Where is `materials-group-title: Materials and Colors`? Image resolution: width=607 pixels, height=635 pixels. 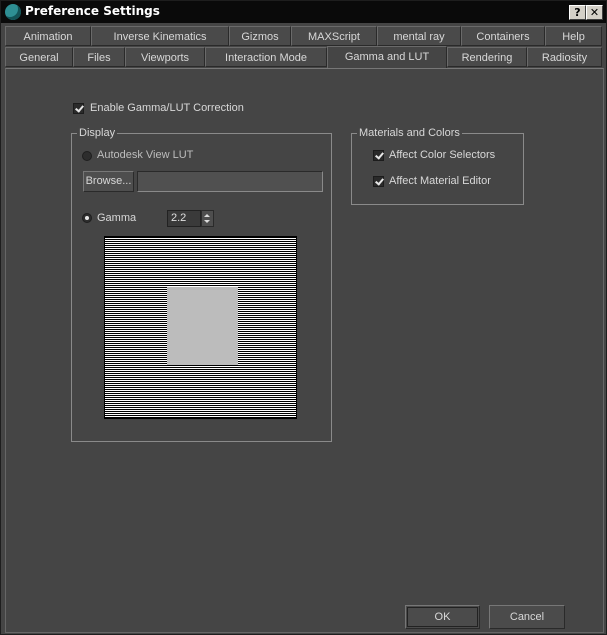 materials-group-title: Materials and Colors is located at coordinates (409, 133).